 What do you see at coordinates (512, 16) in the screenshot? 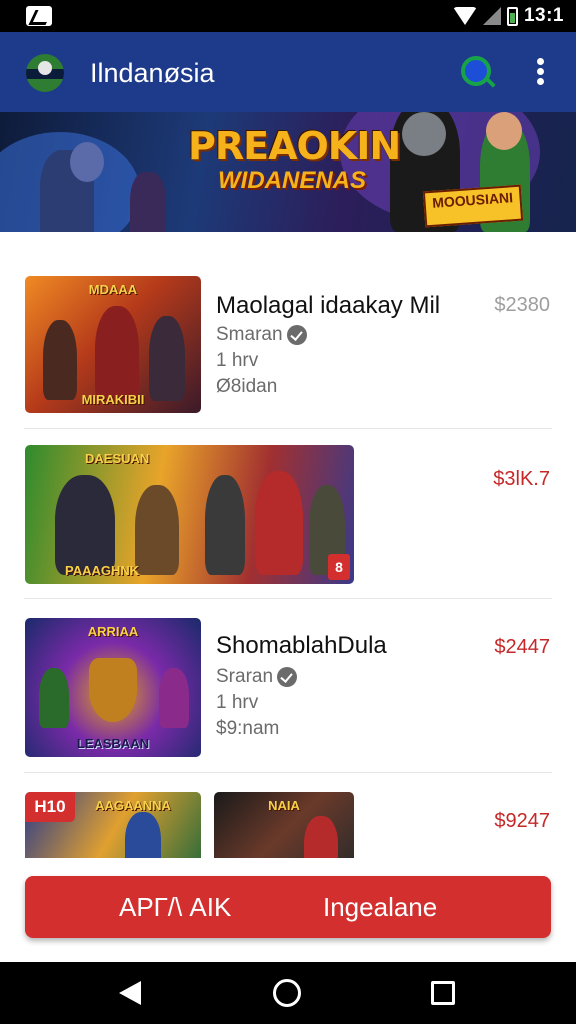
I see `battery-icon` at bounding box center [512, 16].